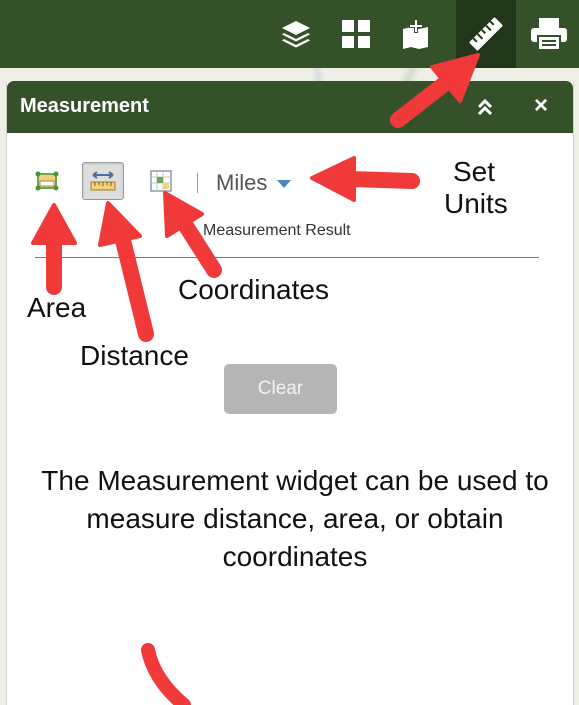 Image resolution: width=579 pixels, height=705 pixels. I want to click on map-toolbar, so click(289, 34).